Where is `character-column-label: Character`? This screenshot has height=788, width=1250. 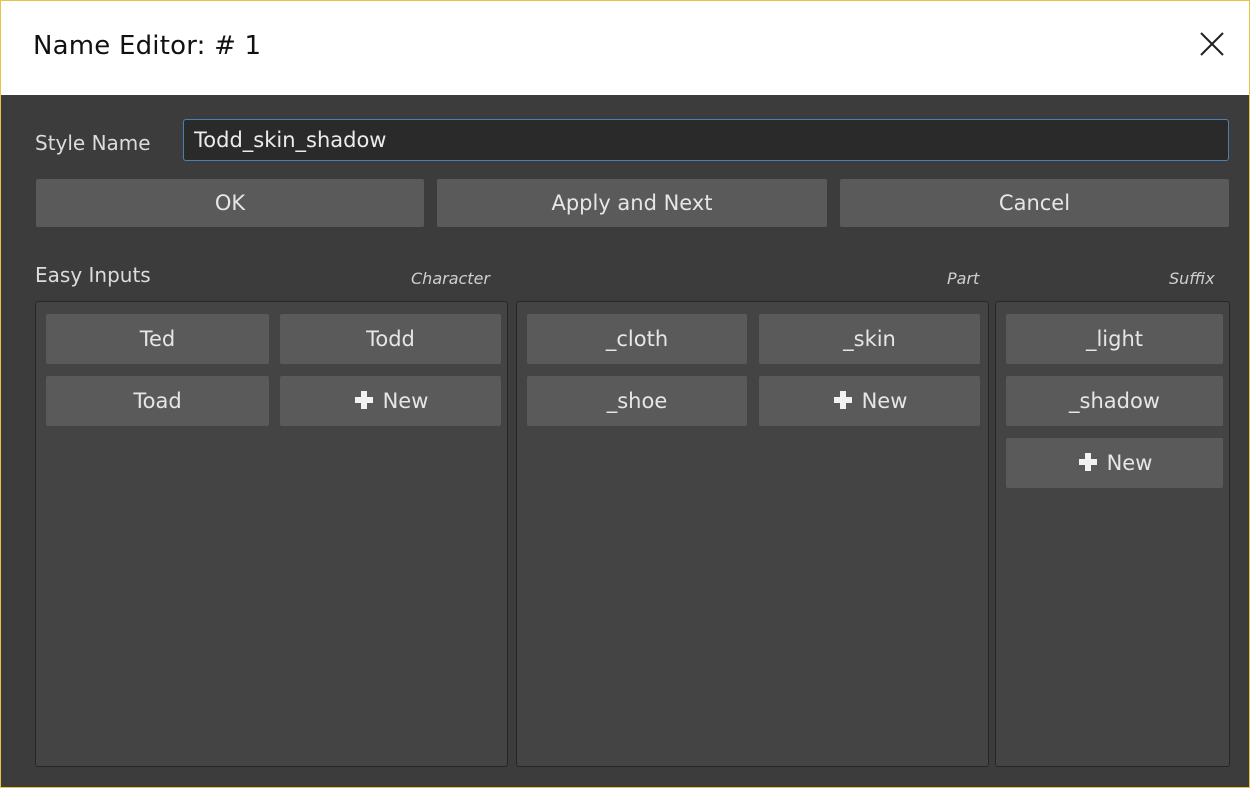
character-column-label: Character is located at coordinates (450, 278).